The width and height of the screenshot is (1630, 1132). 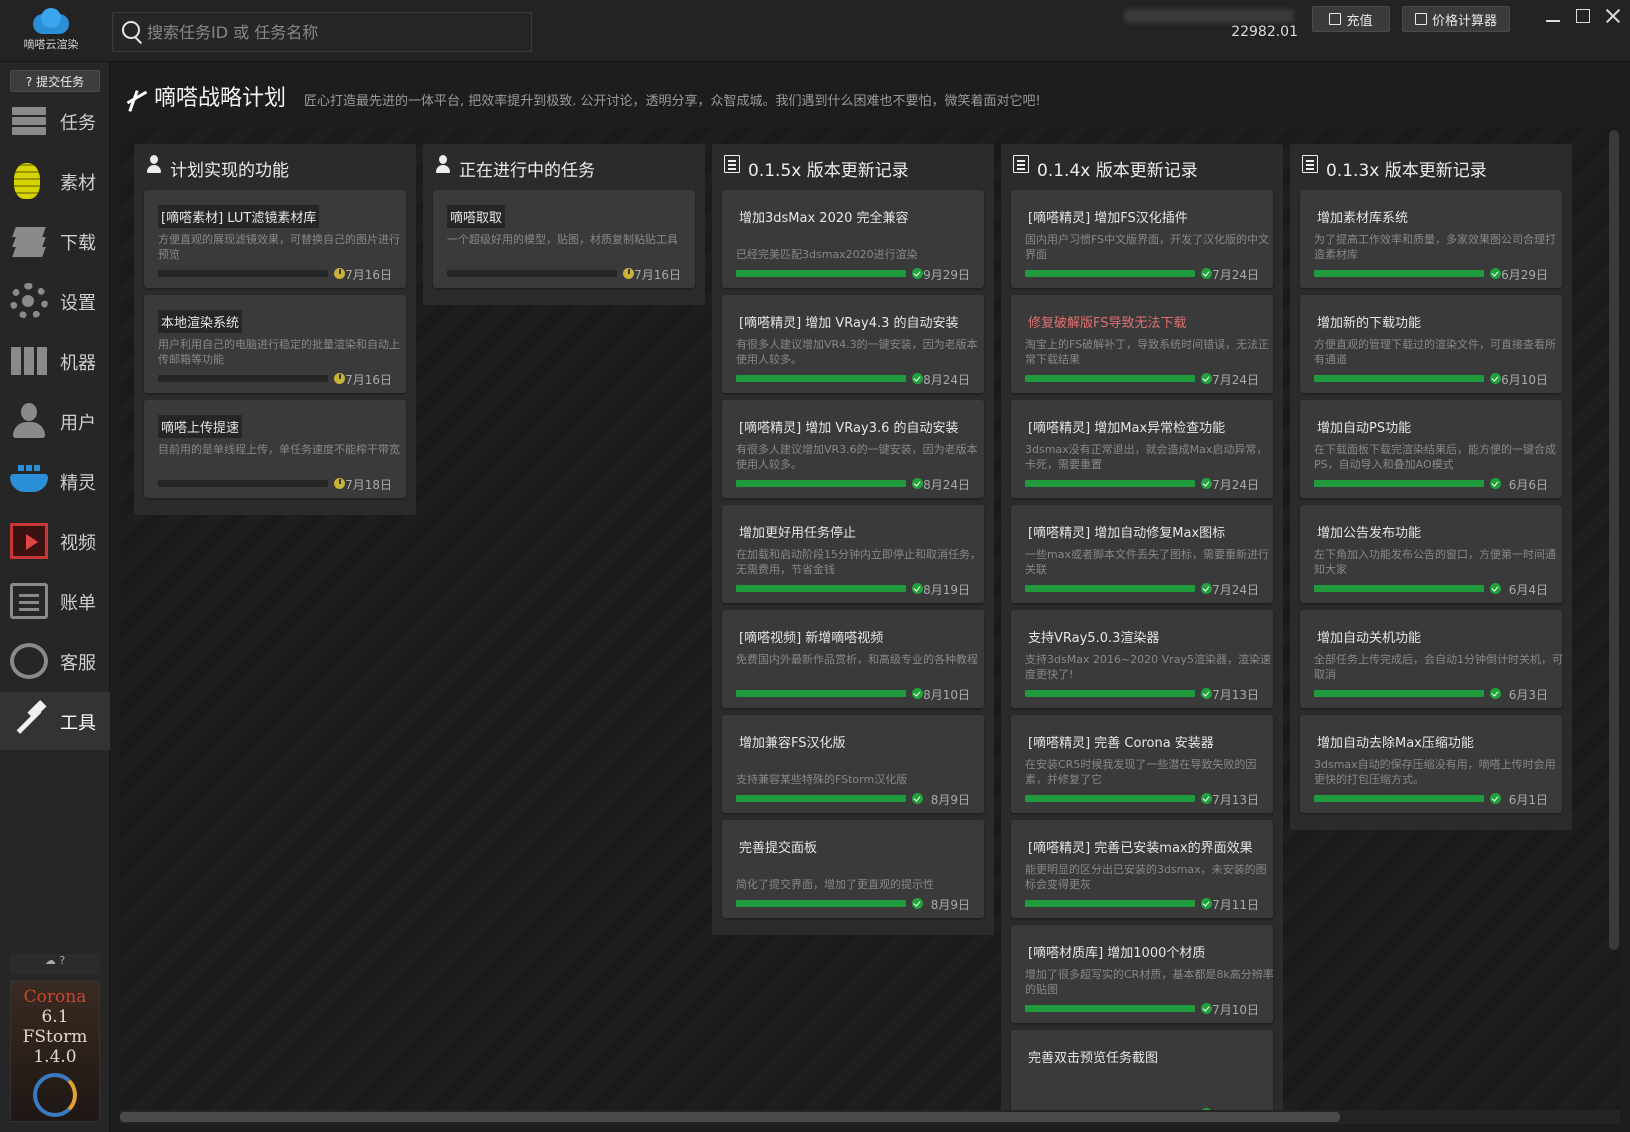 What do you see at coordinates (55, 181) in the screenshot?
I see `sidebar-item-materials: 素材` at bounding box center [55, 181].